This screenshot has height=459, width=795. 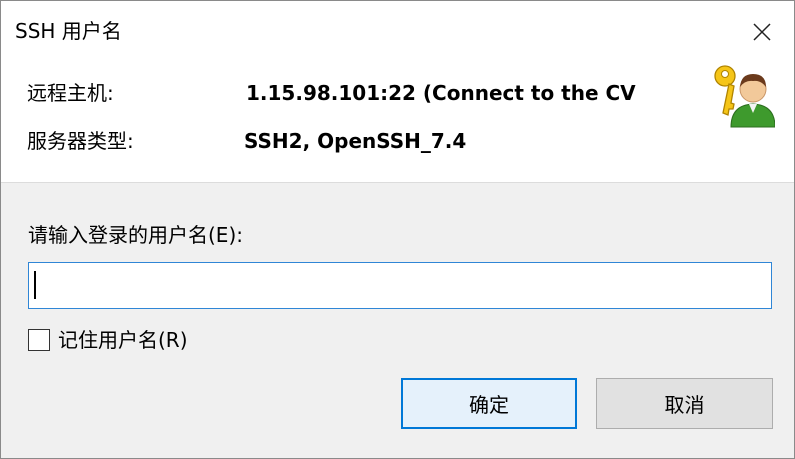 I want to click on remember-username-label: 记住用户名(R), so click(x=123, y=340).